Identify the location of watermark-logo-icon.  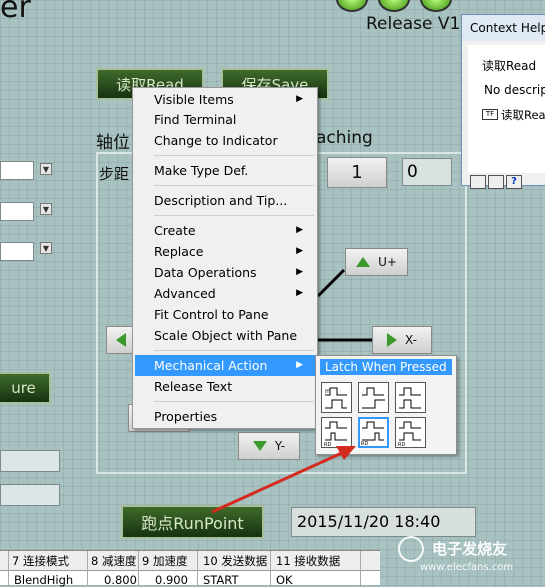
(411, 549).